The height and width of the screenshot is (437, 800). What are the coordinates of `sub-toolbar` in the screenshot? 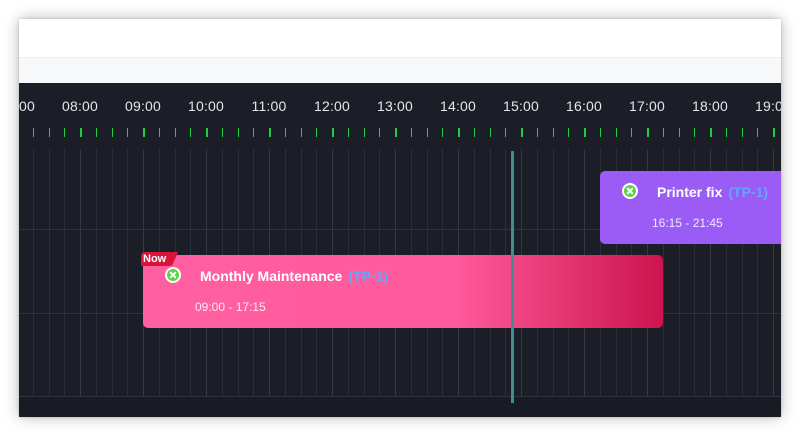 It's located at (400, 70).